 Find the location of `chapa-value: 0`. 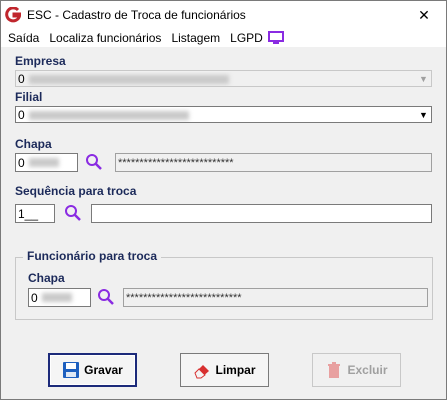

chapa-value: 0 is located at coordinates (21, 162).